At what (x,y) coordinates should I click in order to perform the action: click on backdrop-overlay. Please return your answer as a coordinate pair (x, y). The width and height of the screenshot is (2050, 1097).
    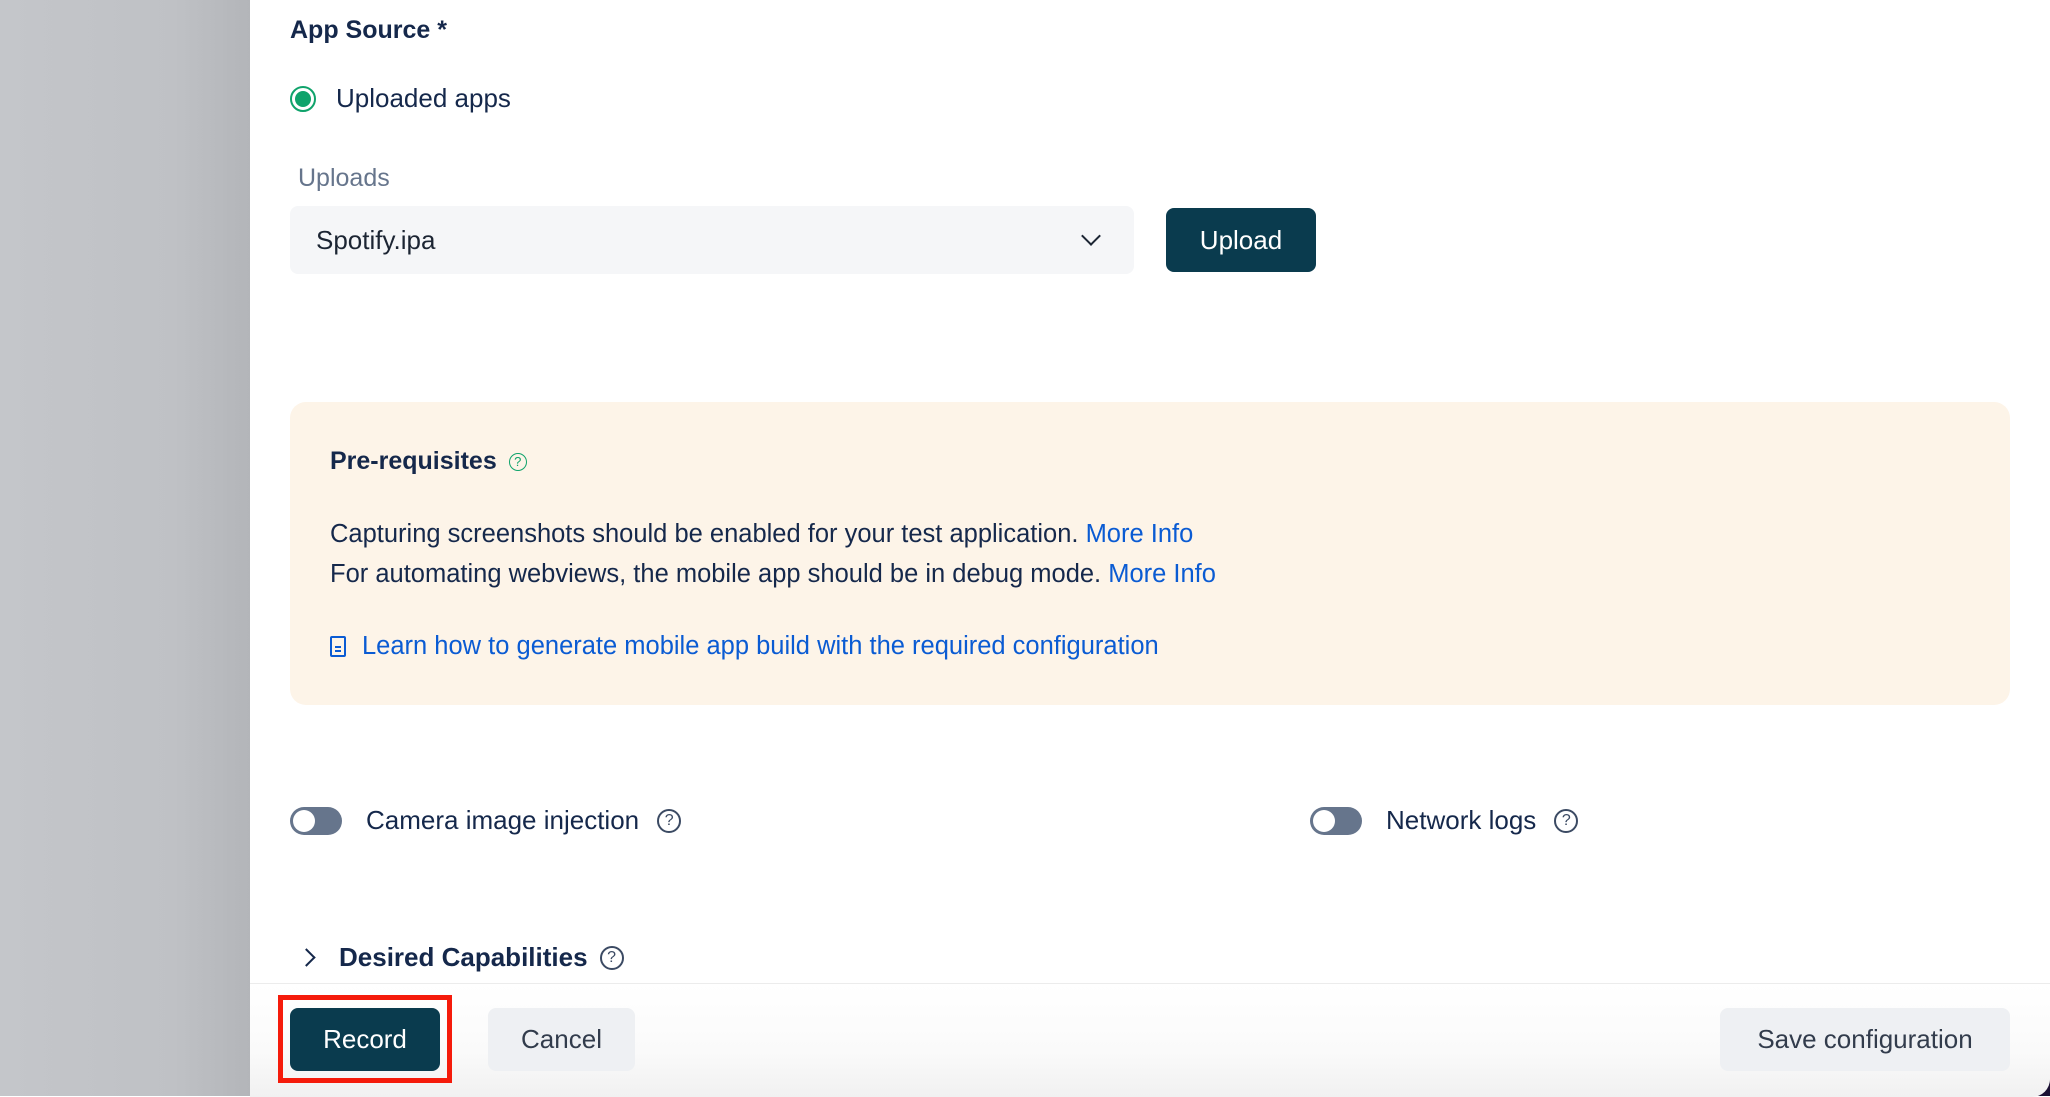
    Looking at the image, I should click on (125, 548).